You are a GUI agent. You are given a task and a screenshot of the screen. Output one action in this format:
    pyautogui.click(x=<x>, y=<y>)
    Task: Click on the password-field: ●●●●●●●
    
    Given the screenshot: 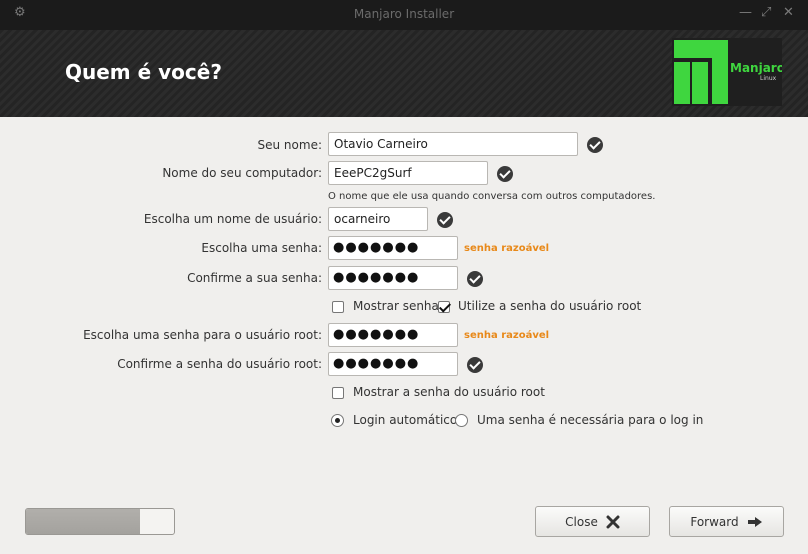 What is the action you would take?
    pyautogui.click(x=393, y=248)
    